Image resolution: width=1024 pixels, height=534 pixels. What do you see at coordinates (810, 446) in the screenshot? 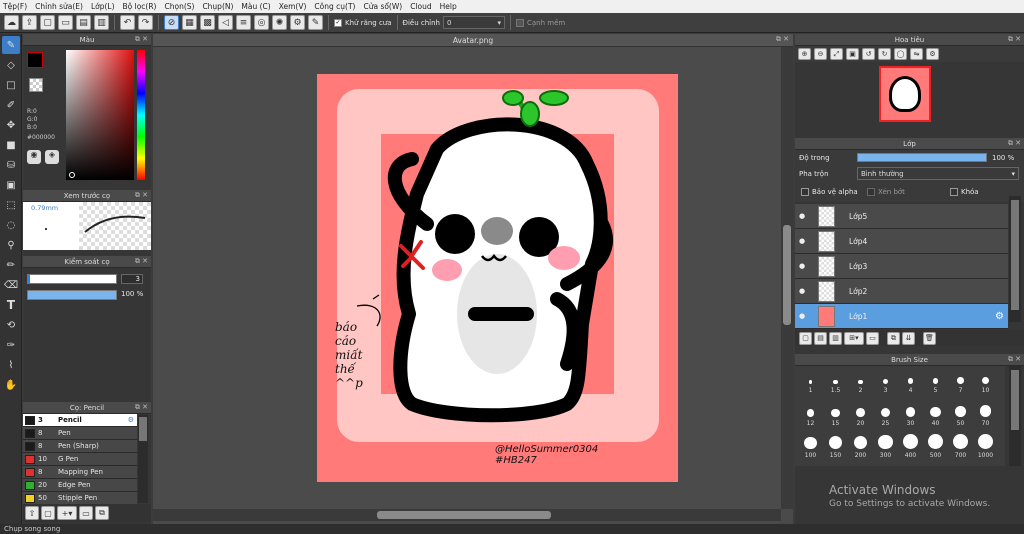
I see `brush-size-option: 100` at bounding box center [810, 446].